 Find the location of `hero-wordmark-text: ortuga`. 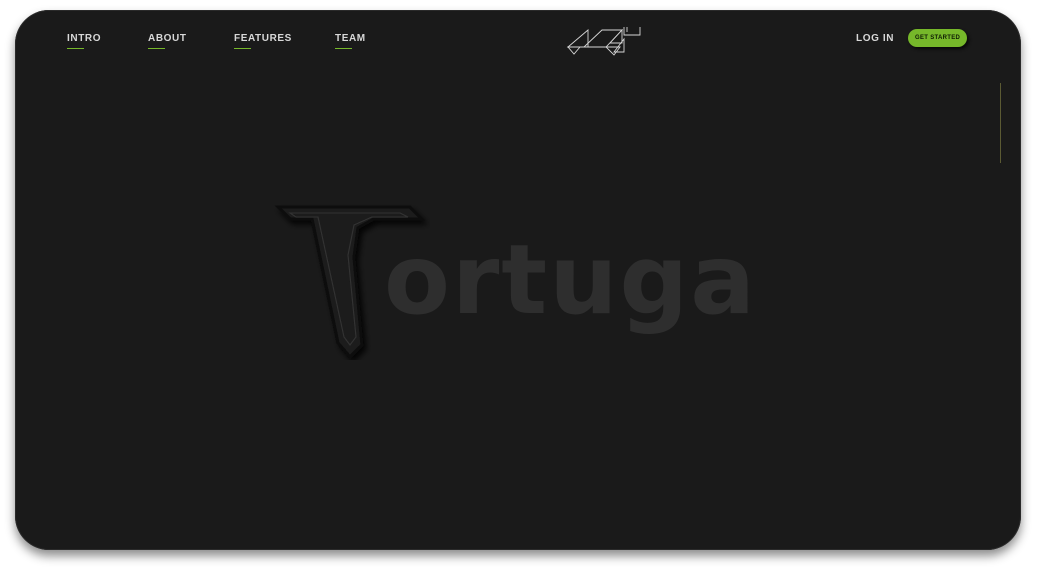

hero-wordmark-text: ortuga is located at coordinates (571, 280).